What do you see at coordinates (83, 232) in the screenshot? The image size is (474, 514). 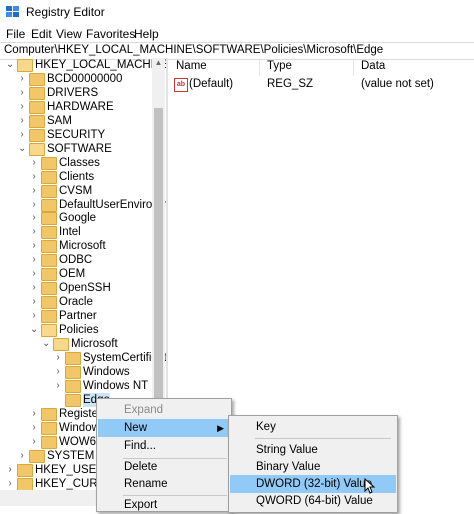 I see `tree-item: › Intel` at bounding box center [83, 232].